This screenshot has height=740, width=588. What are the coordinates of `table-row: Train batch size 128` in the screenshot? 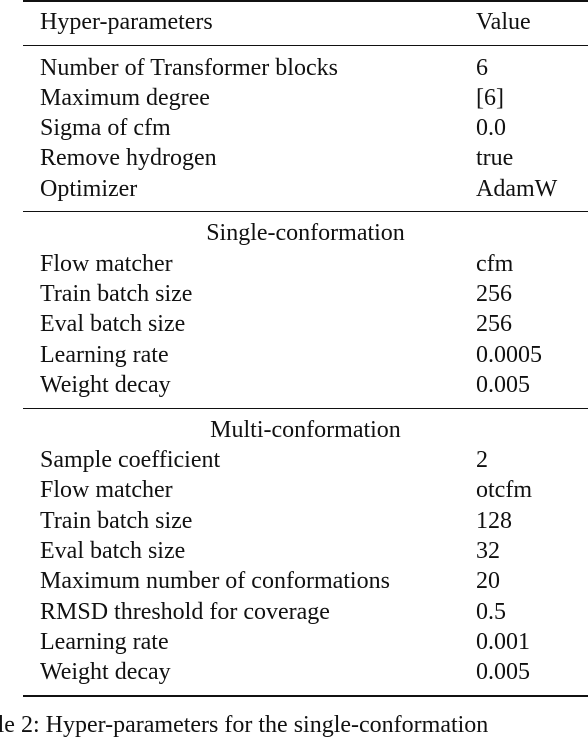 It's located at (294, 521).